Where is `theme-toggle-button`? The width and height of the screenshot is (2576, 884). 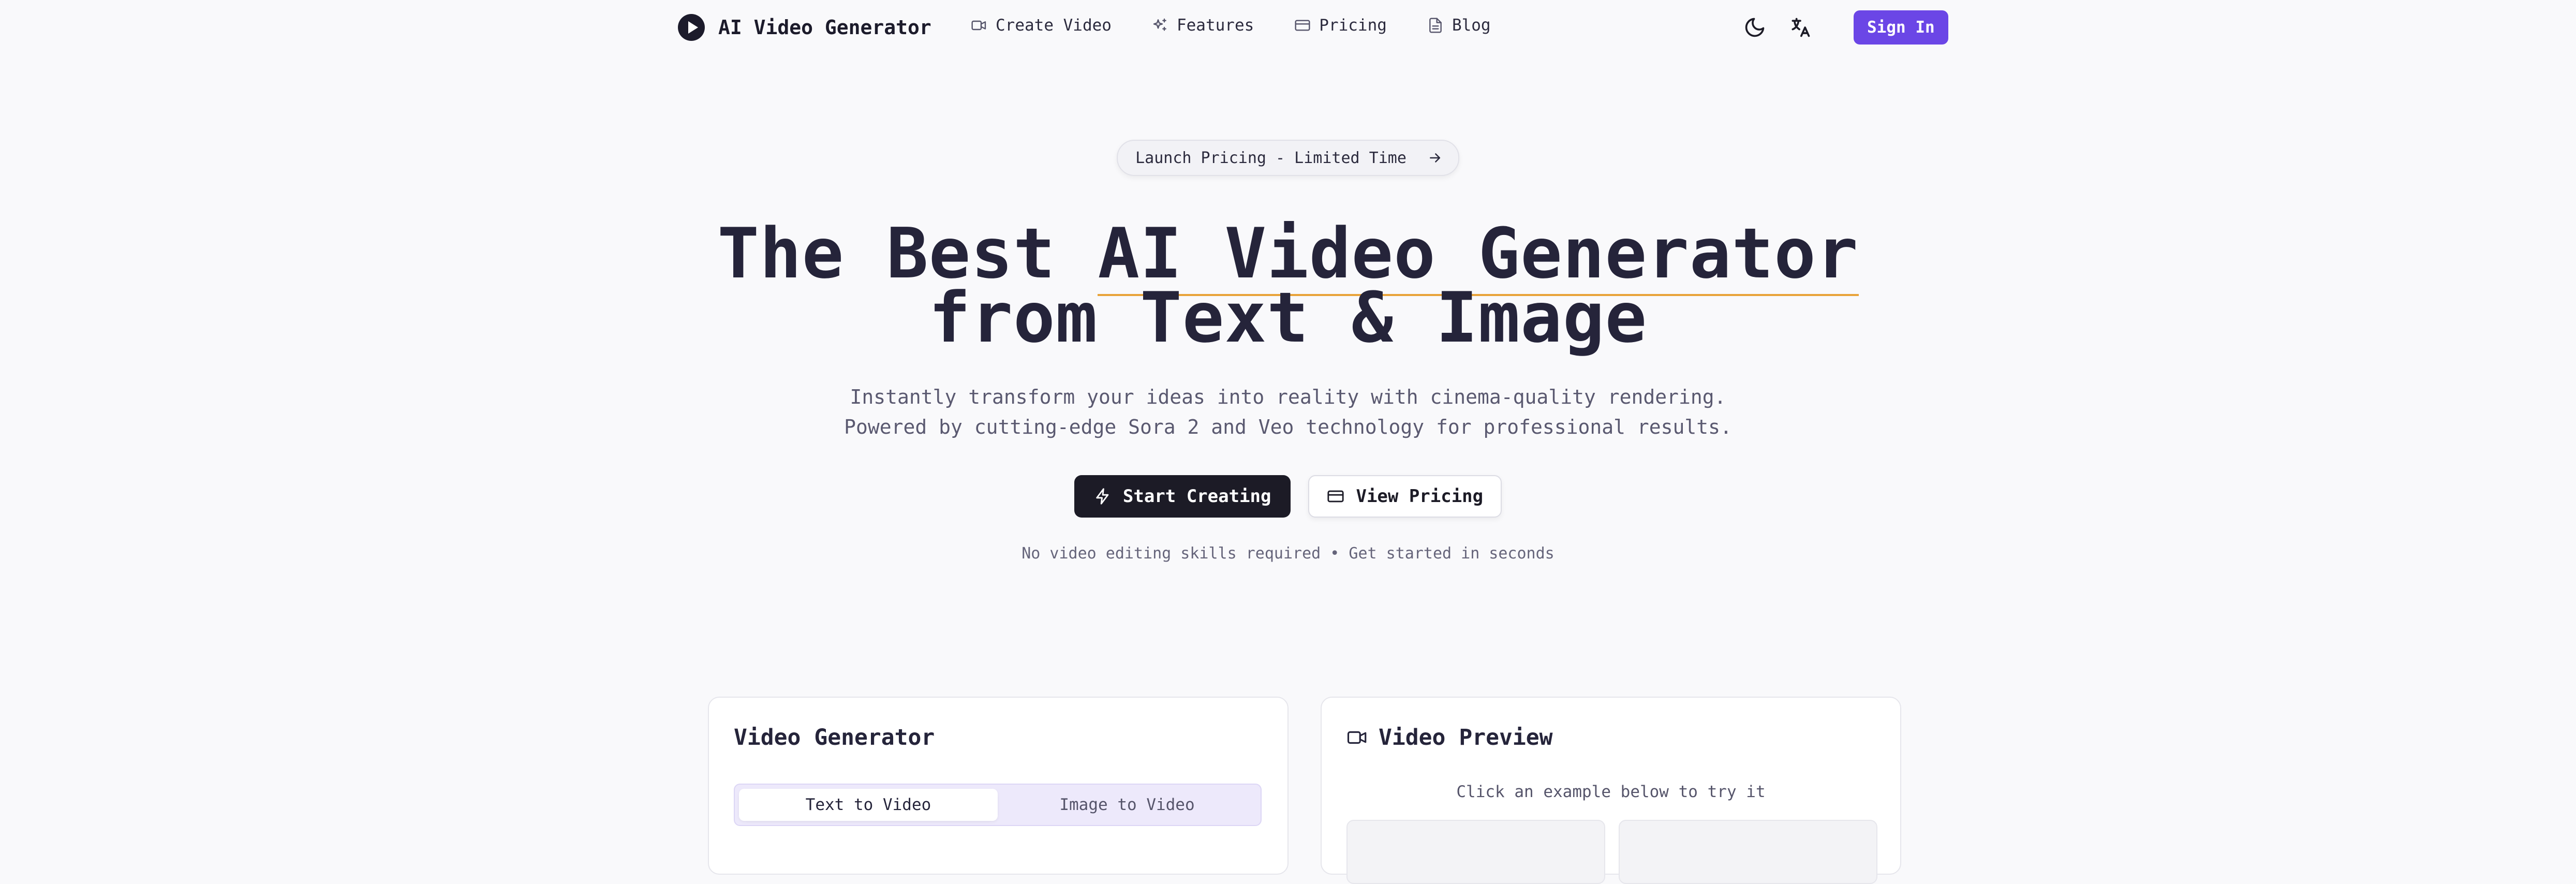 theme-toggle-button is located at coordinates (1755, 27).